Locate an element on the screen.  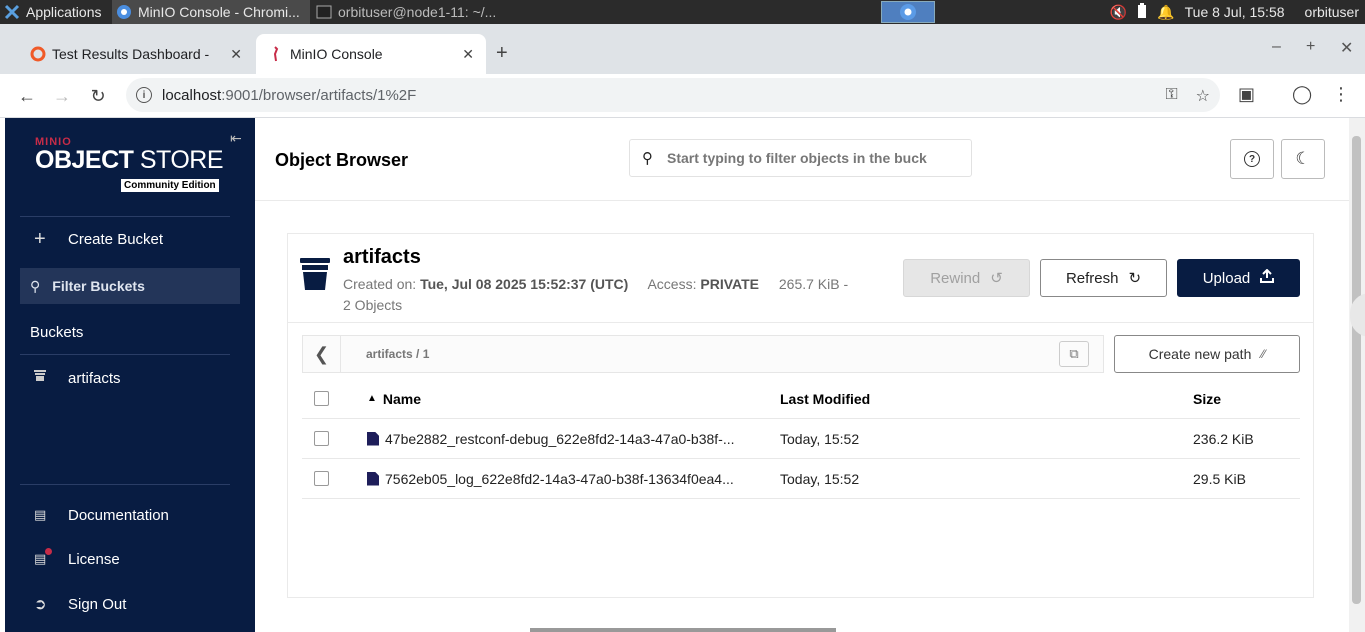
modified-column-header: Last Modified is located at coordinates (825, 399).